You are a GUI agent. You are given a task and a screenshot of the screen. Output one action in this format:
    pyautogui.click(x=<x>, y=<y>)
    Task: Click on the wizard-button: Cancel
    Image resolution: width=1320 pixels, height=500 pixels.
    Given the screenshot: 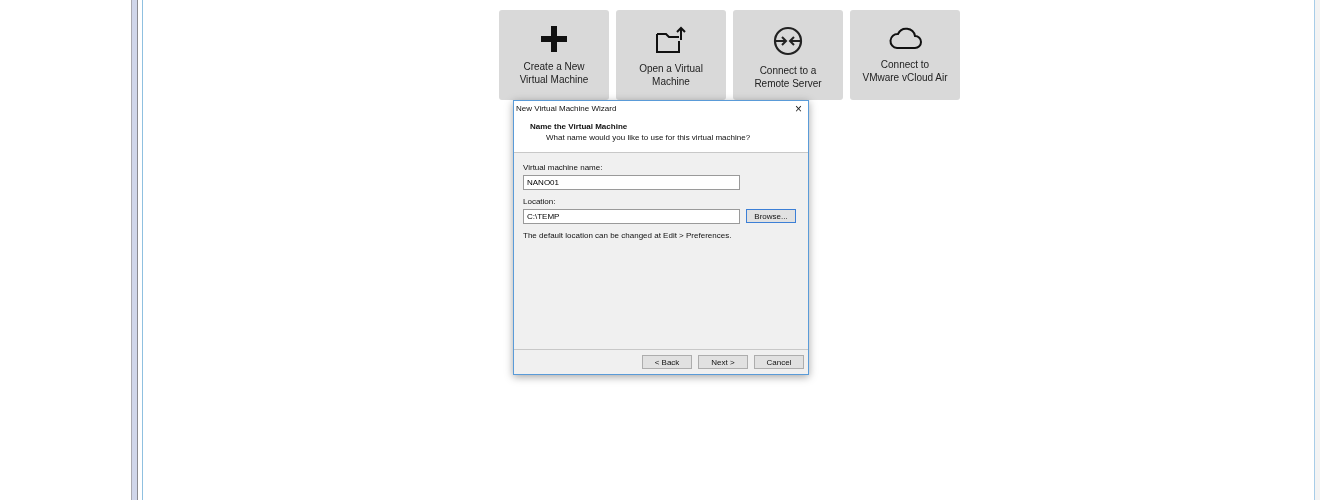 What is the action you would take?
    pyautogui.click(x=779, y=362)
    